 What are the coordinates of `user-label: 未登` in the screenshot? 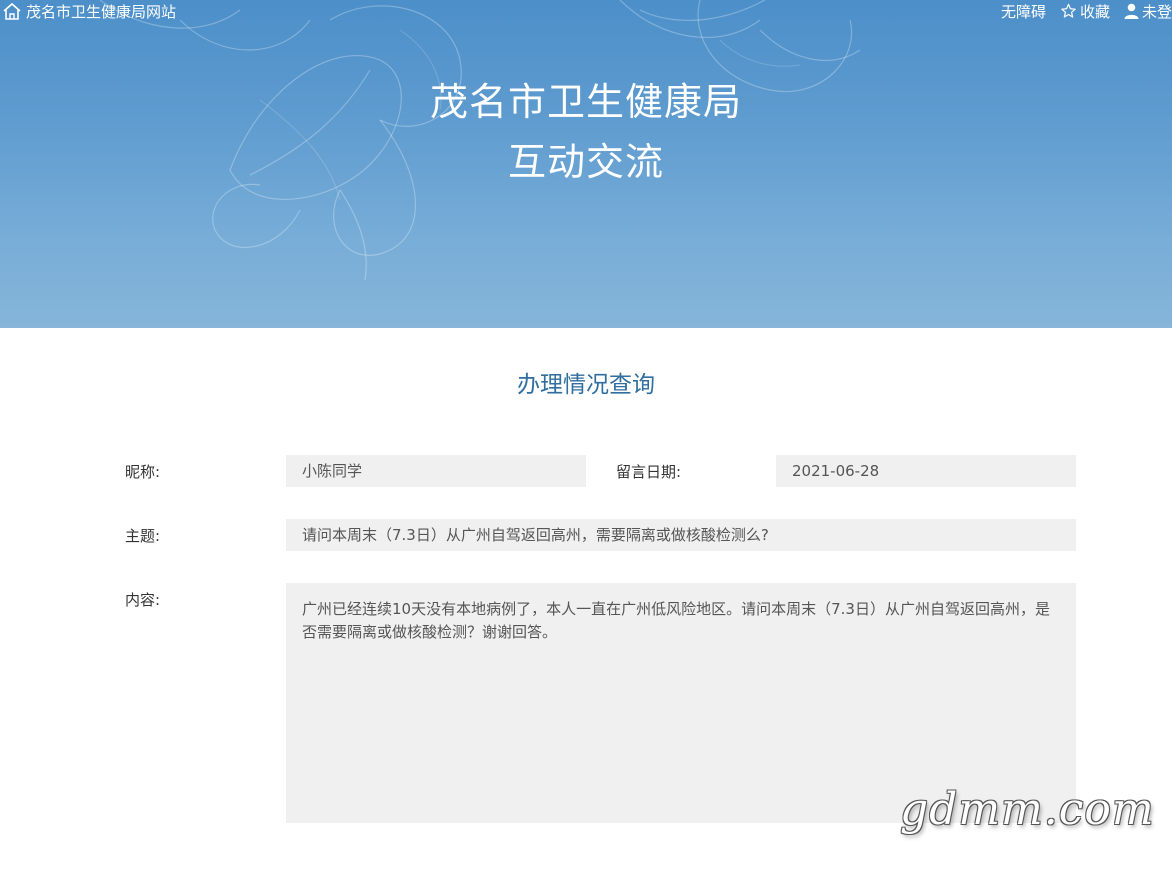 It's located at (1156, 11).